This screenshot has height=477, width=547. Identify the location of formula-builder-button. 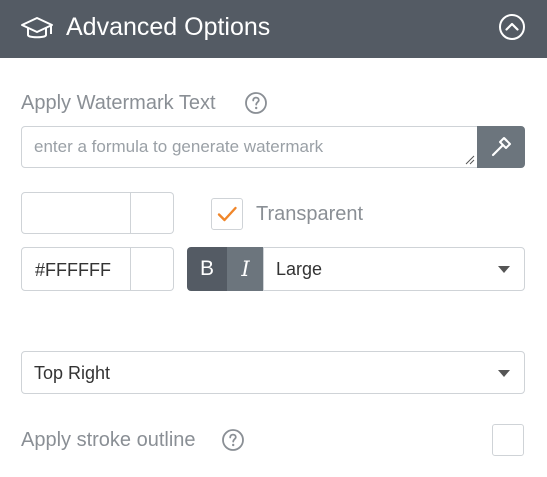
(501, 147).